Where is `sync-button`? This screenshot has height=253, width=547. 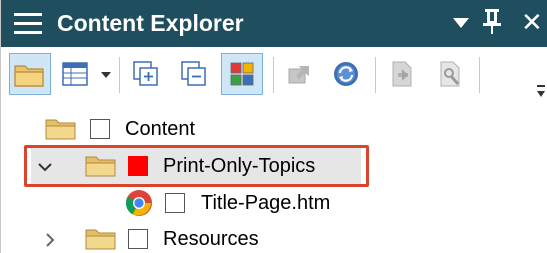
sync-button is located at coordinates (346, 74).